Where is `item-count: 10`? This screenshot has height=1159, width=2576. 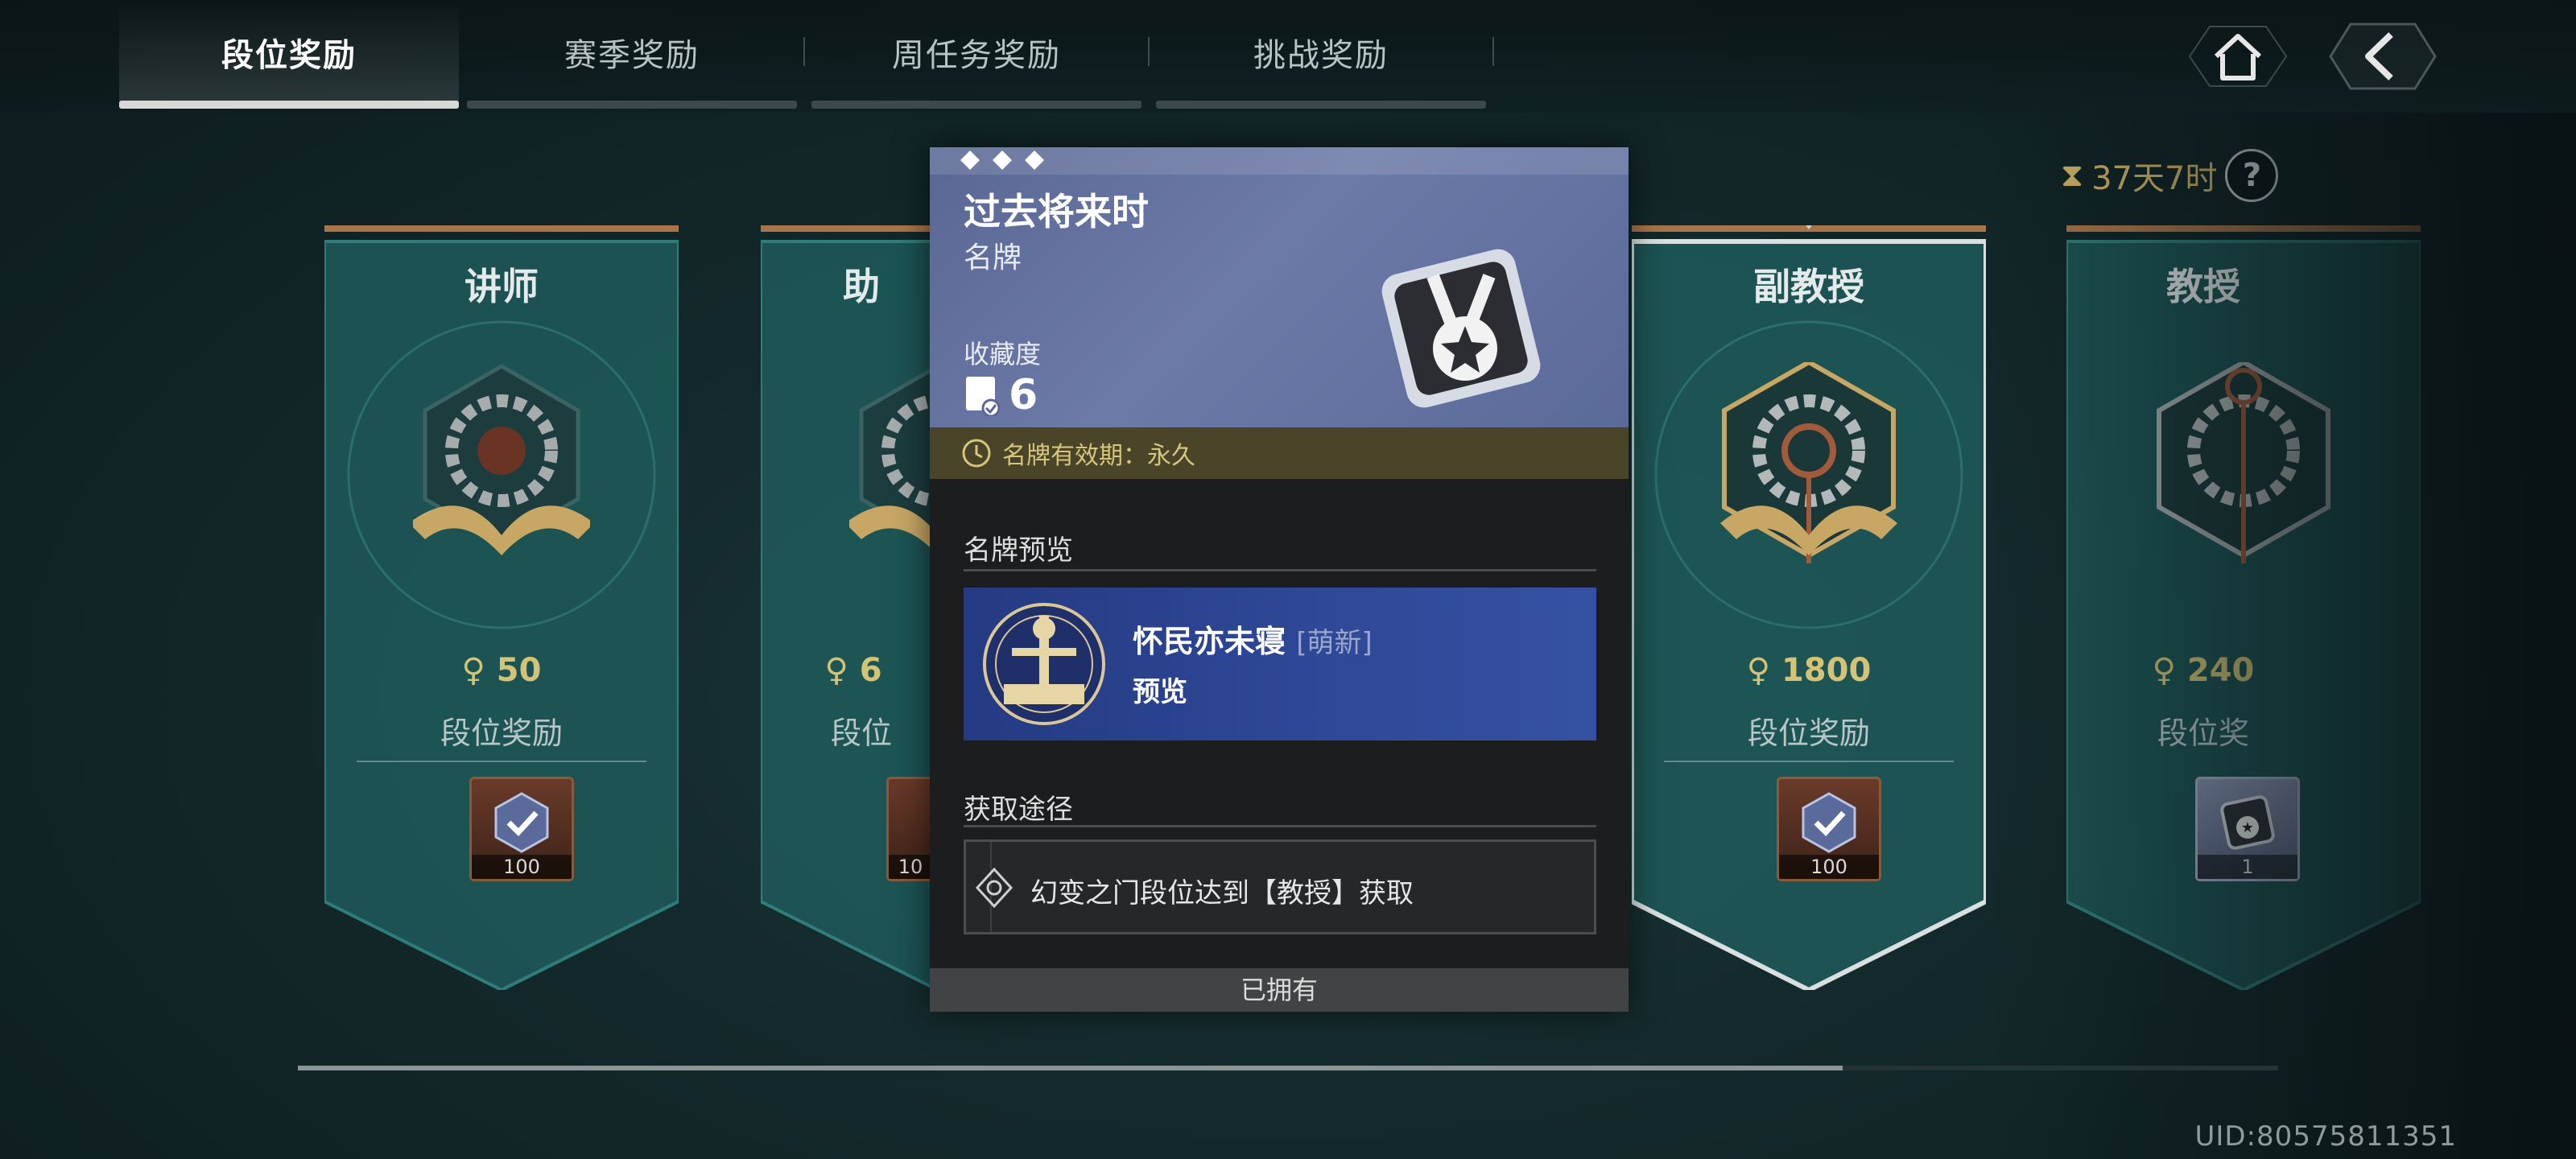 item-count: 10 is located at coordinates (910, 867).